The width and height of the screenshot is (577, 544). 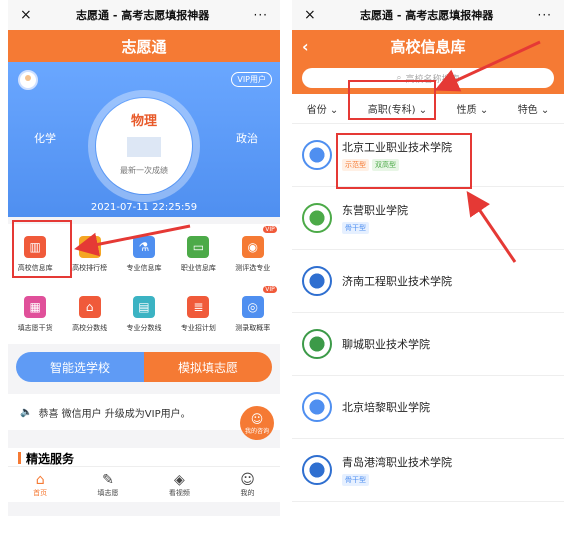 What do you see at coordinates (487, 66) in the screenshot?
I see `arrow-to-filter` at bounding box center [487, 66].